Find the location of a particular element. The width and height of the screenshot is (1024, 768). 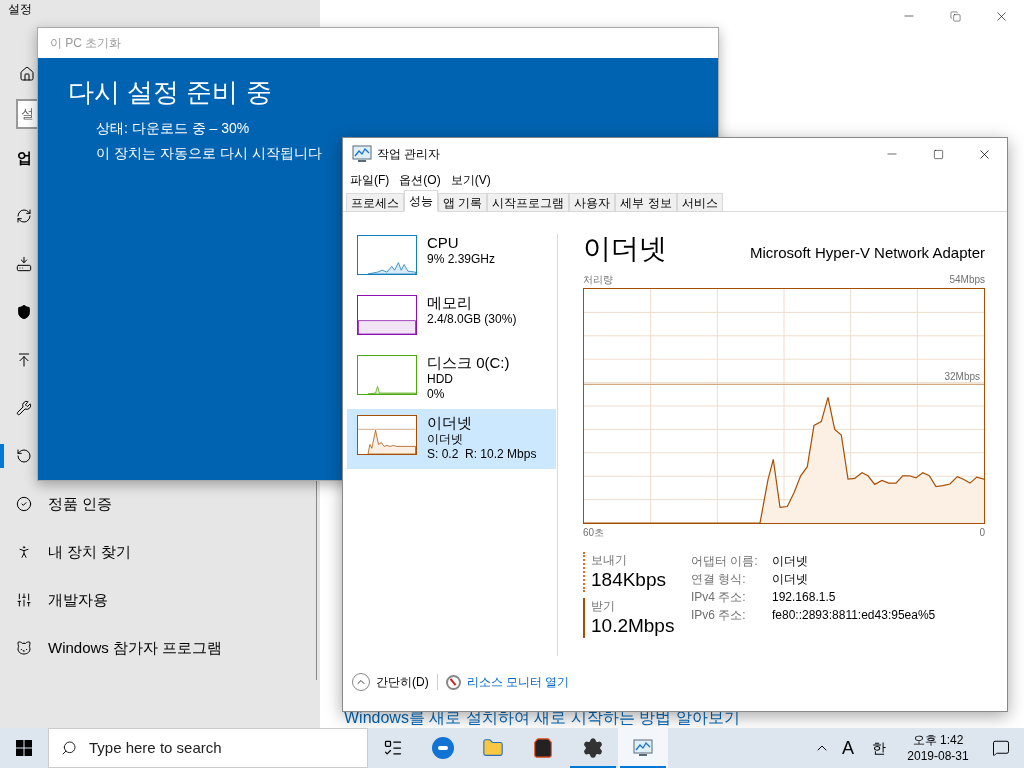

restart-message: 이 장치는 자동으로 다시 시작됩니다 is located at coordinates (209, 153).